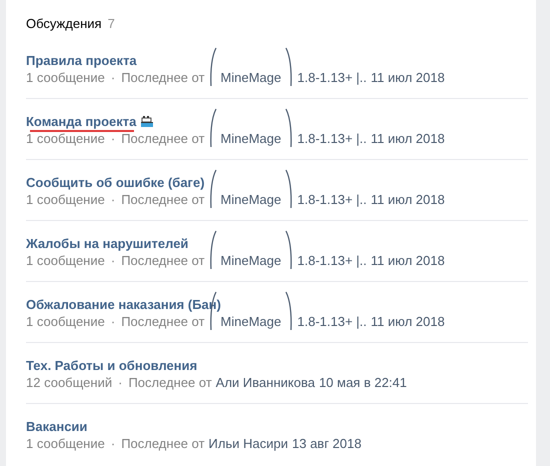  What do you see at coordinates (362, 383) in the screenshot?
I see `post-date: 10 мая в 22:41` at bounding box center [362, 383].